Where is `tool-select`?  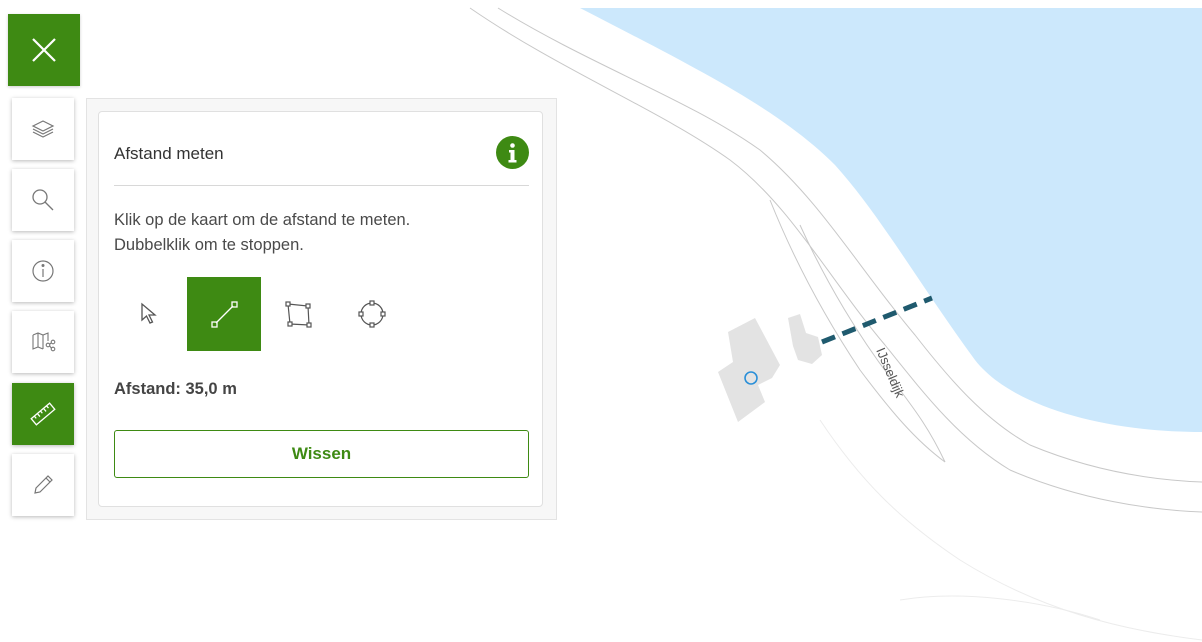 tool-select is located at coordinates (150, 314).